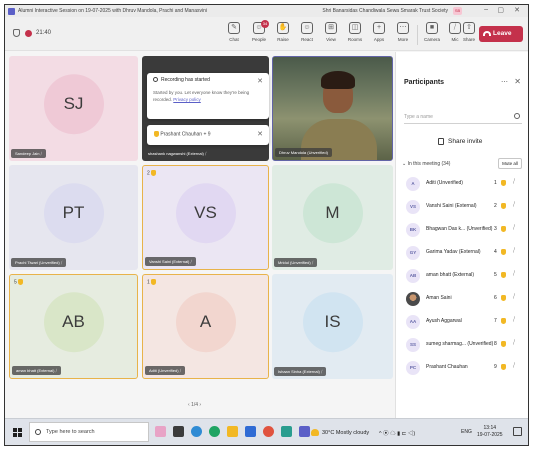 The height and width of the screenshot is (450, 533). I want to click on video-tile-speaker: Dhruv Mandola (Unverified), so click(332, 108).